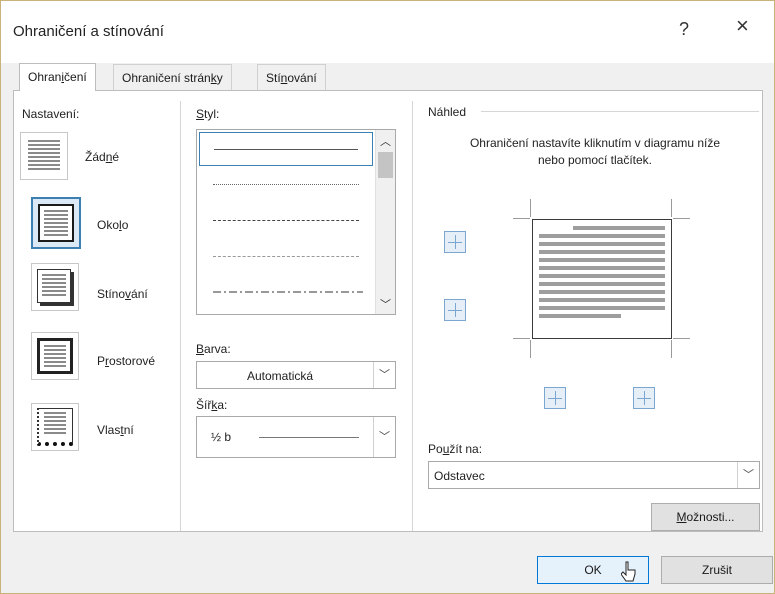 The width and height of the screenshot is (775, 594). I want to click on preview-label: Náhled, so click(447, 112).